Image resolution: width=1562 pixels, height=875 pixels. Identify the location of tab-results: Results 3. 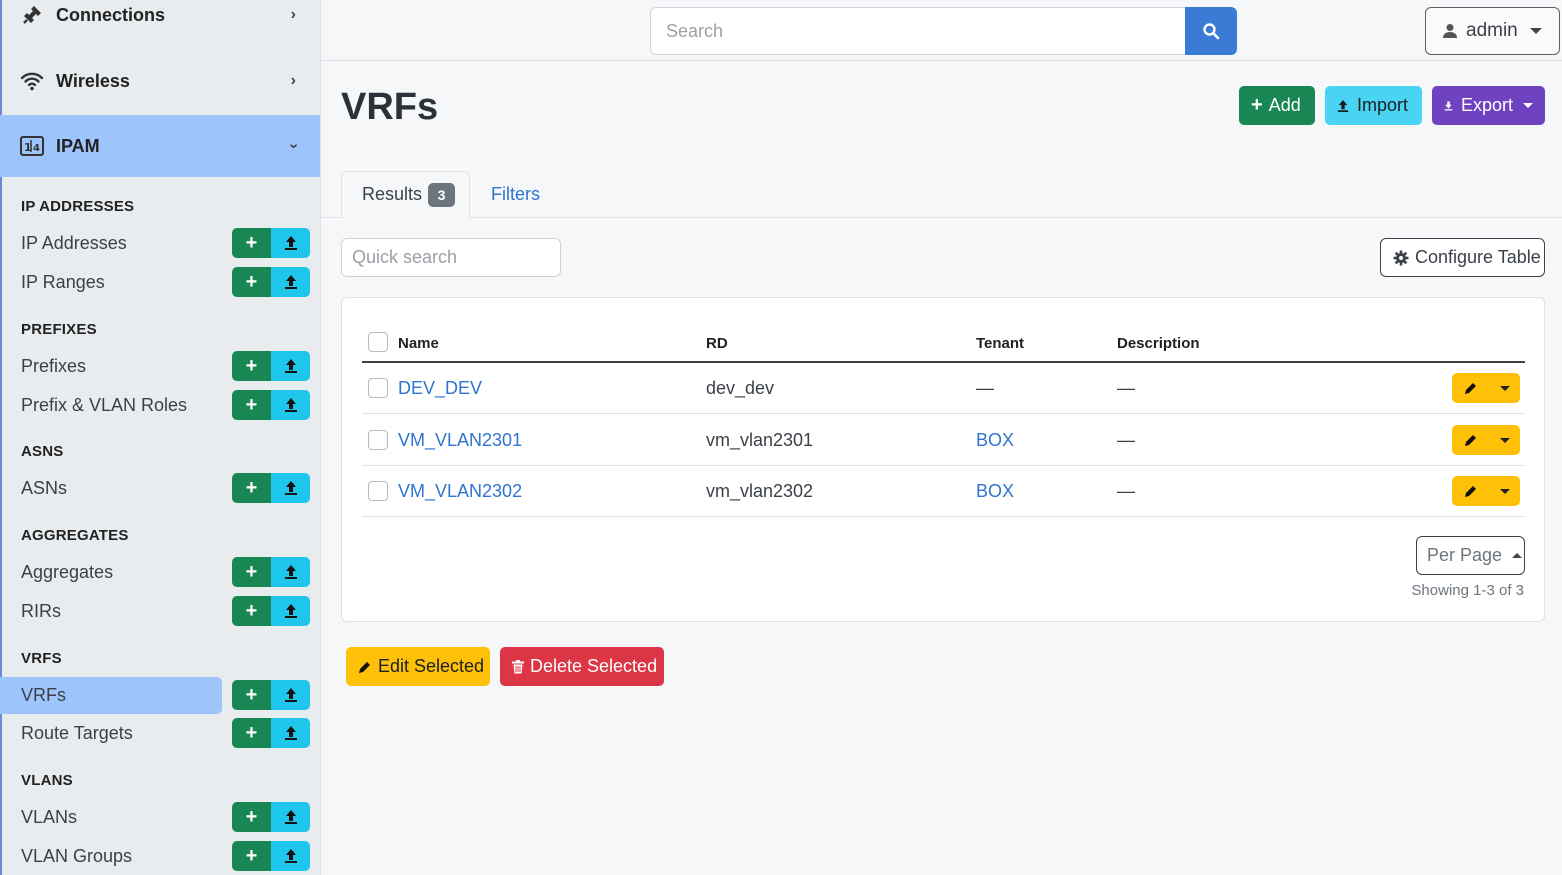
(405, 194).